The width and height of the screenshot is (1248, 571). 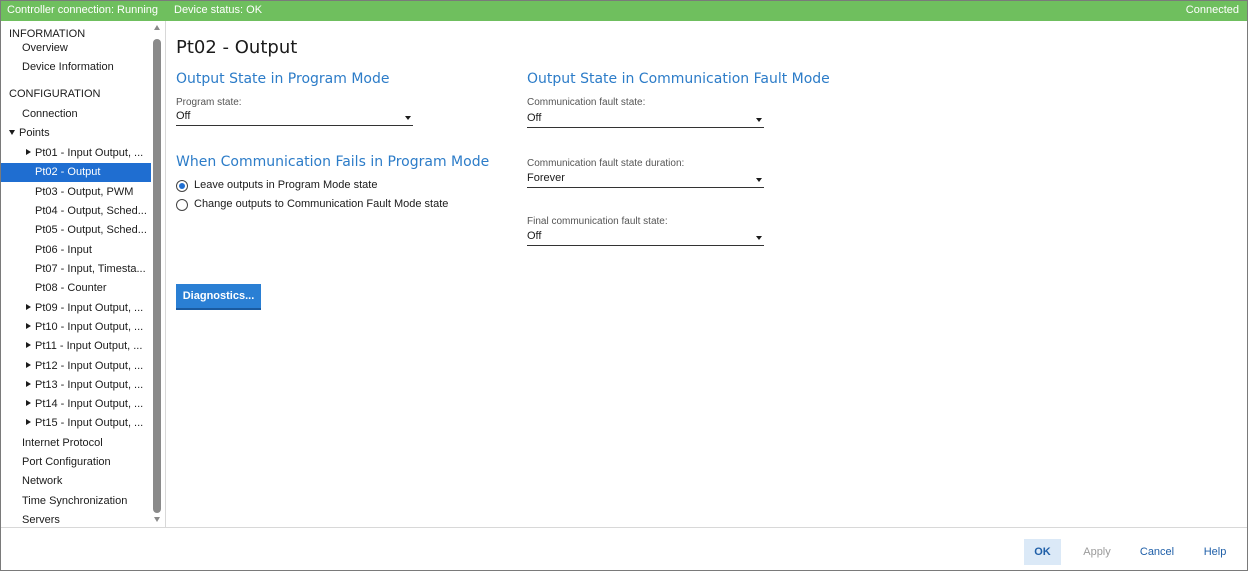 I want to click on sidebar-item-label: Connection, so click(x=50, y=114).